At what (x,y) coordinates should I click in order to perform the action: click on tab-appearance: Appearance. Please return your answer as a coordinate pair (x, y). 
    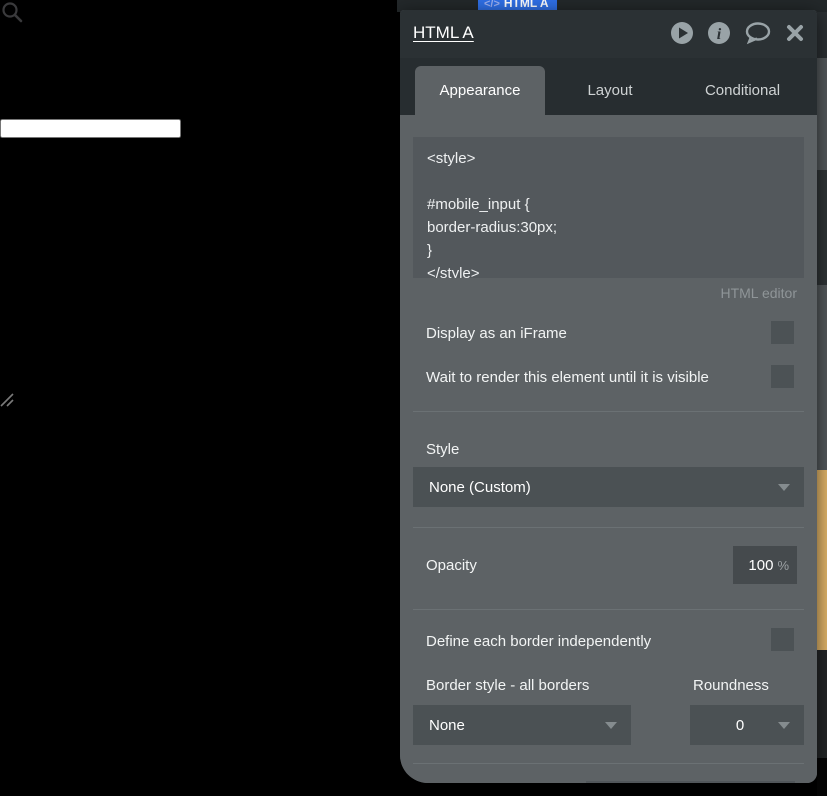
    Looking at the image, I should click on (480, 90).